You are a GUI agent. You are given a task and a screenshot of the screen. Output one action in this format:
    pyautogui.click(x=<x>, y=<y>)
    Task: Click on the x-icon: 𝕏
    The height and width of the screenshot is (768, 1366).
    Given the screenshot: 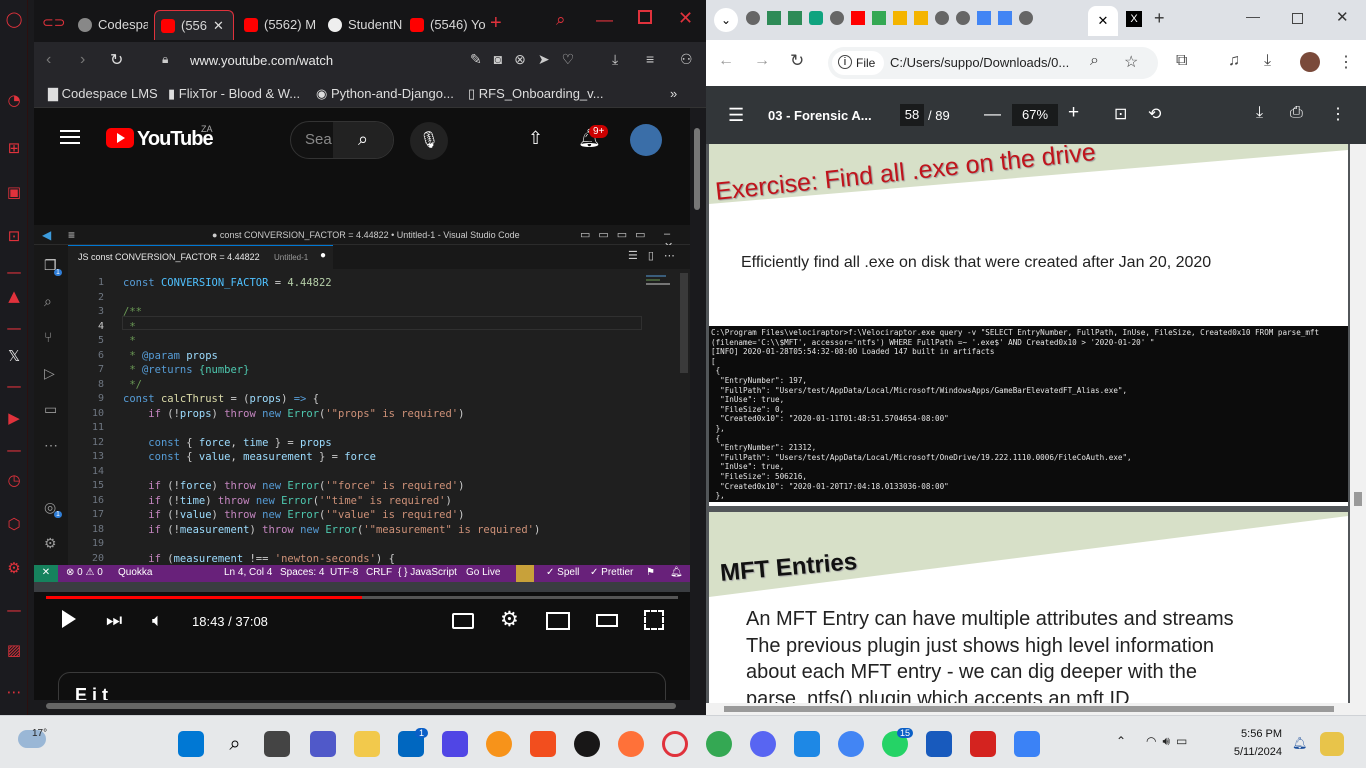 What is the action you would take?
    pyautogui.click(x=14, y=356)
    